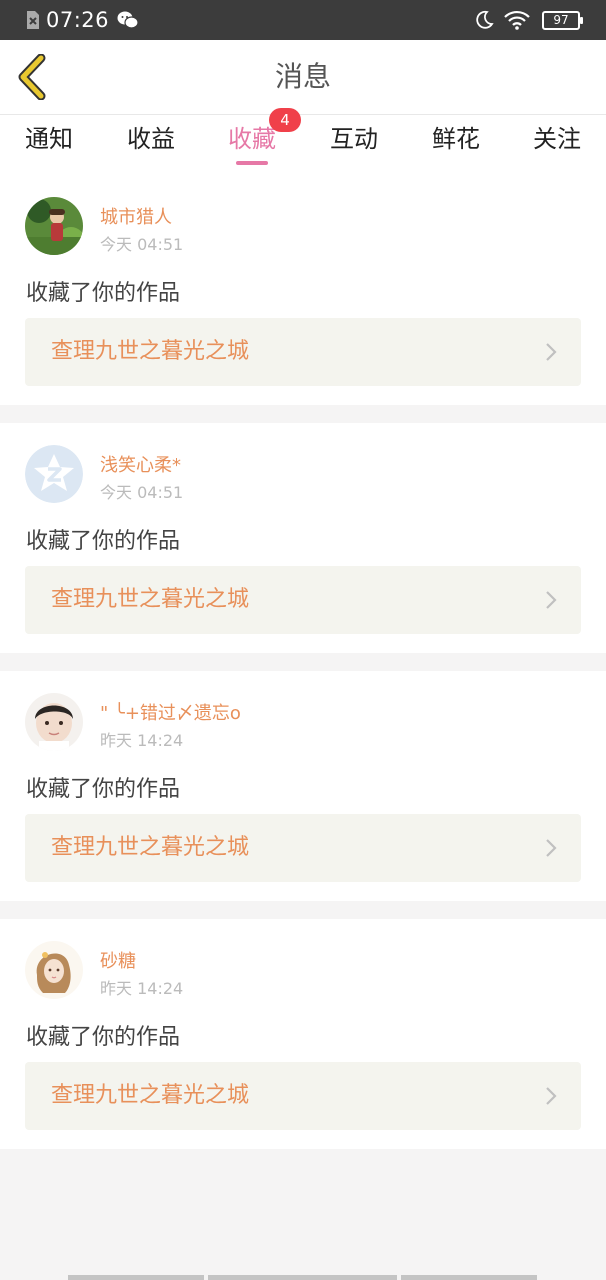 Image resolution: width=606 pixels, height=1280 pixels. Describe the element at coordinates (170, 712) in the screenshot. I see `user-name: " ╰+错过〆遗忘o` at that location.